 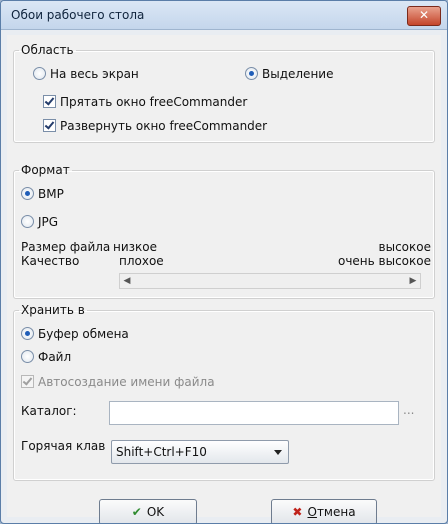 I want to click on area-legend: Область, so click(x=47, y=50).